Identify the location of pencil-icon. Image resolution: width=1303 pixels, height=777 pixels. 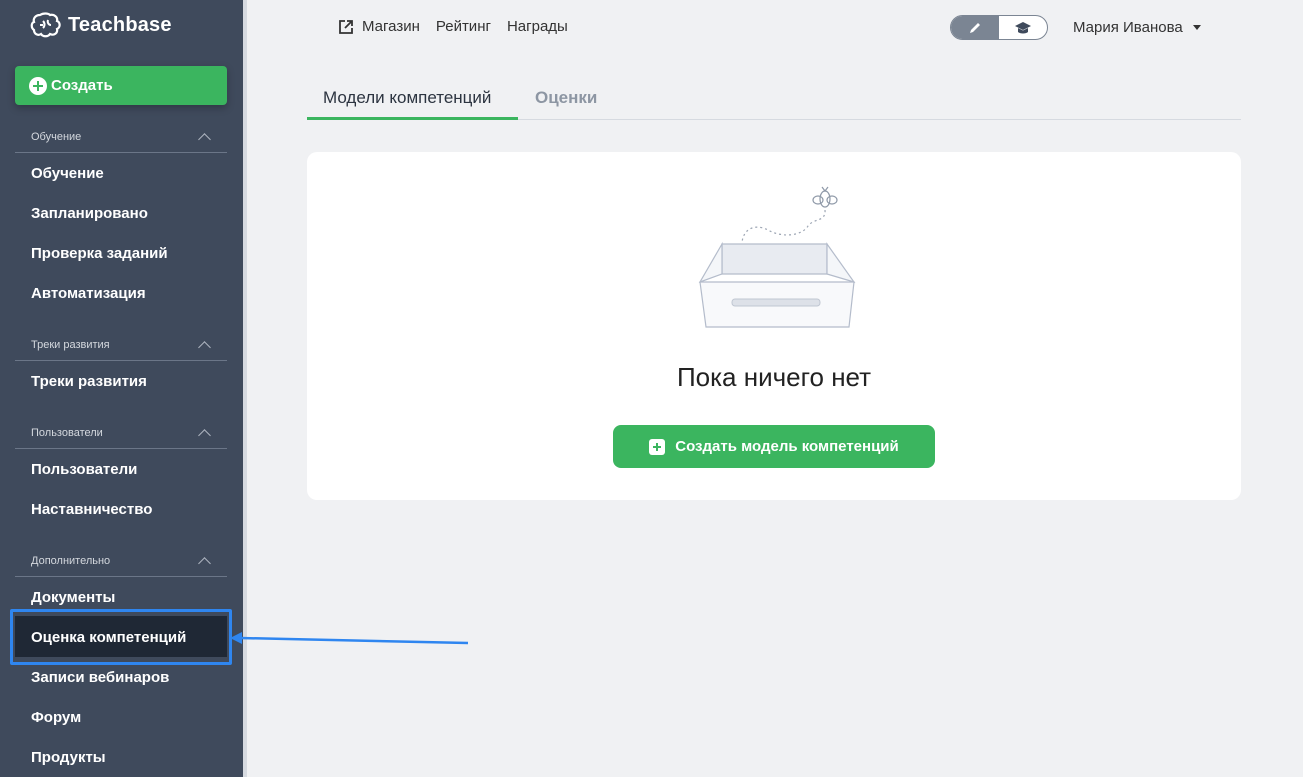
(975, 27).